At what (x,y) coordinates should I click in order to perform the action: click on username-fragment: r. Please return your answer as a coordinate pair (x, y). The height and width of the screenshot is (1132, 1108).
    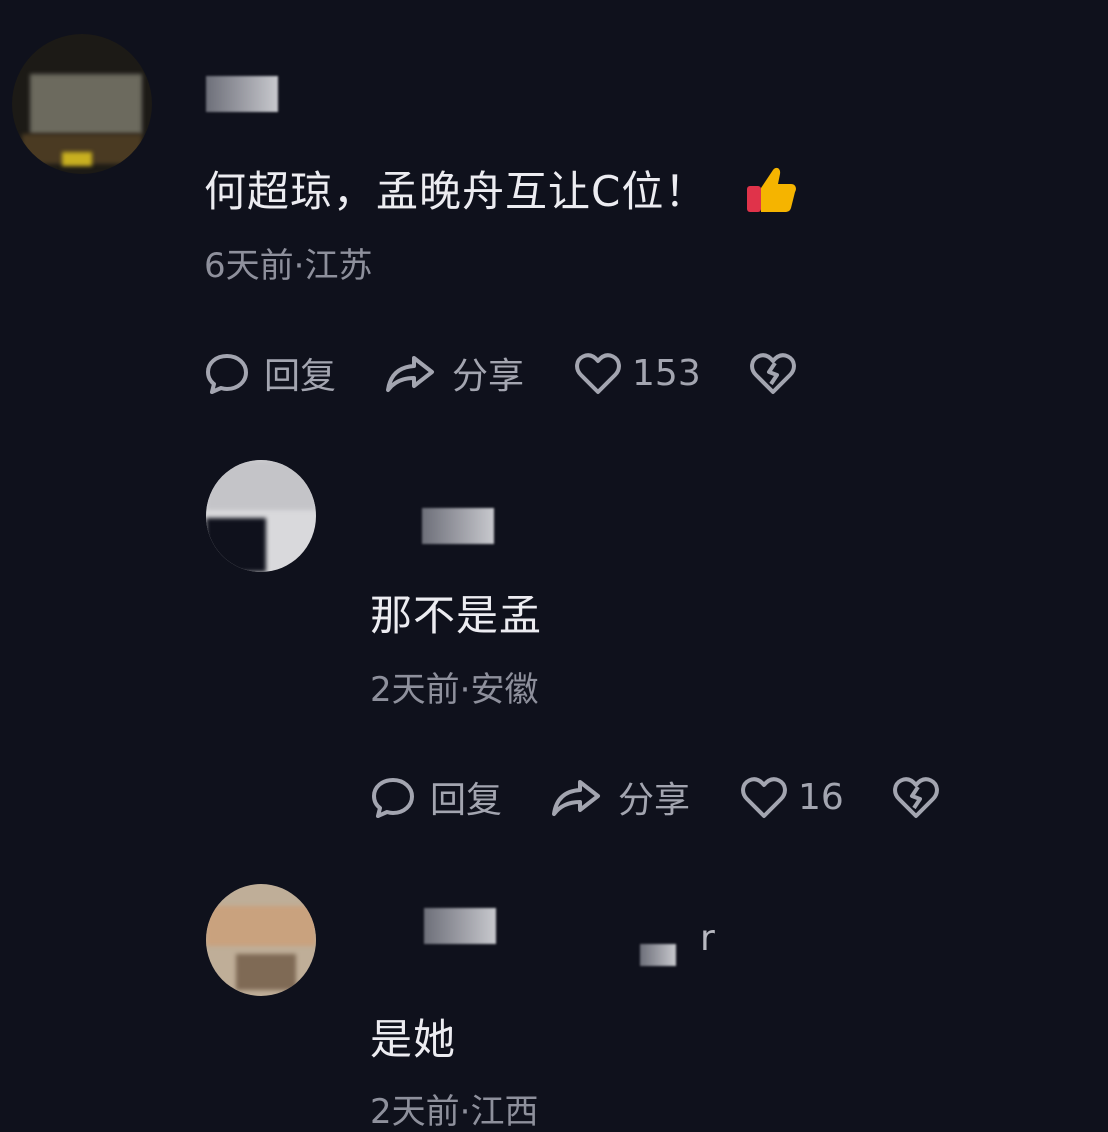
    Looking at the image, I should click on (707, 938).